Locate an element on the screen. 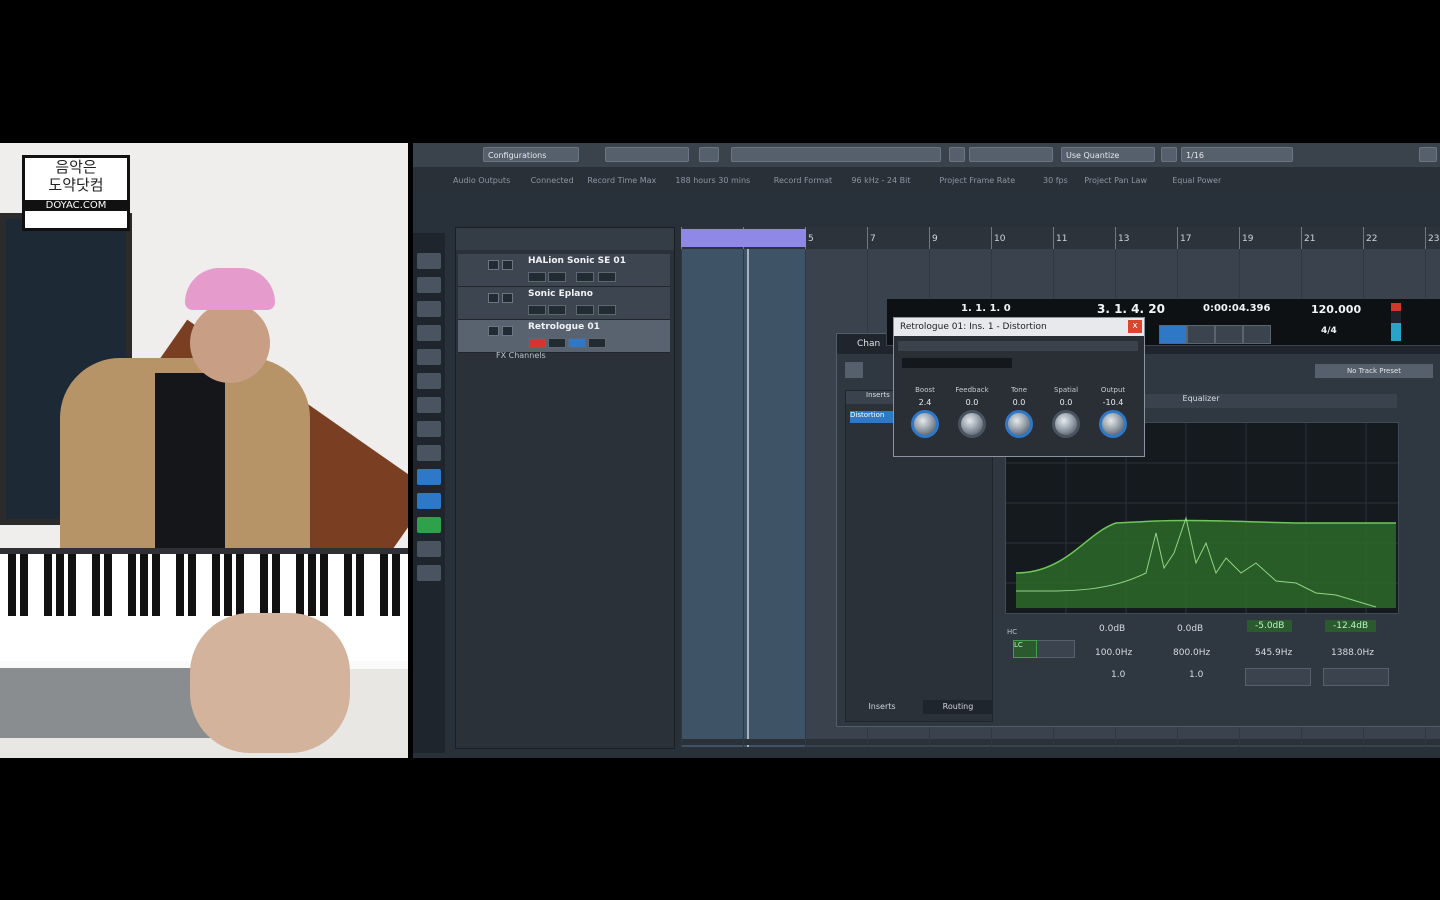  spatial-knob: Spatial 0.0 is located at coordinates (1066, 412).